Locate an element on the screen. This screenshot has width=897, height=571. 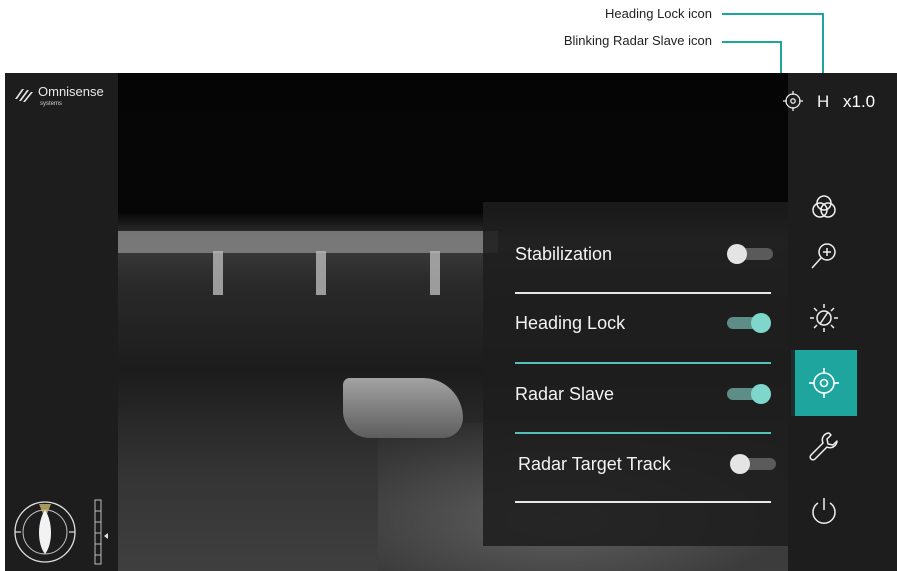
wrench-icon is located at coordinates (823, 446).